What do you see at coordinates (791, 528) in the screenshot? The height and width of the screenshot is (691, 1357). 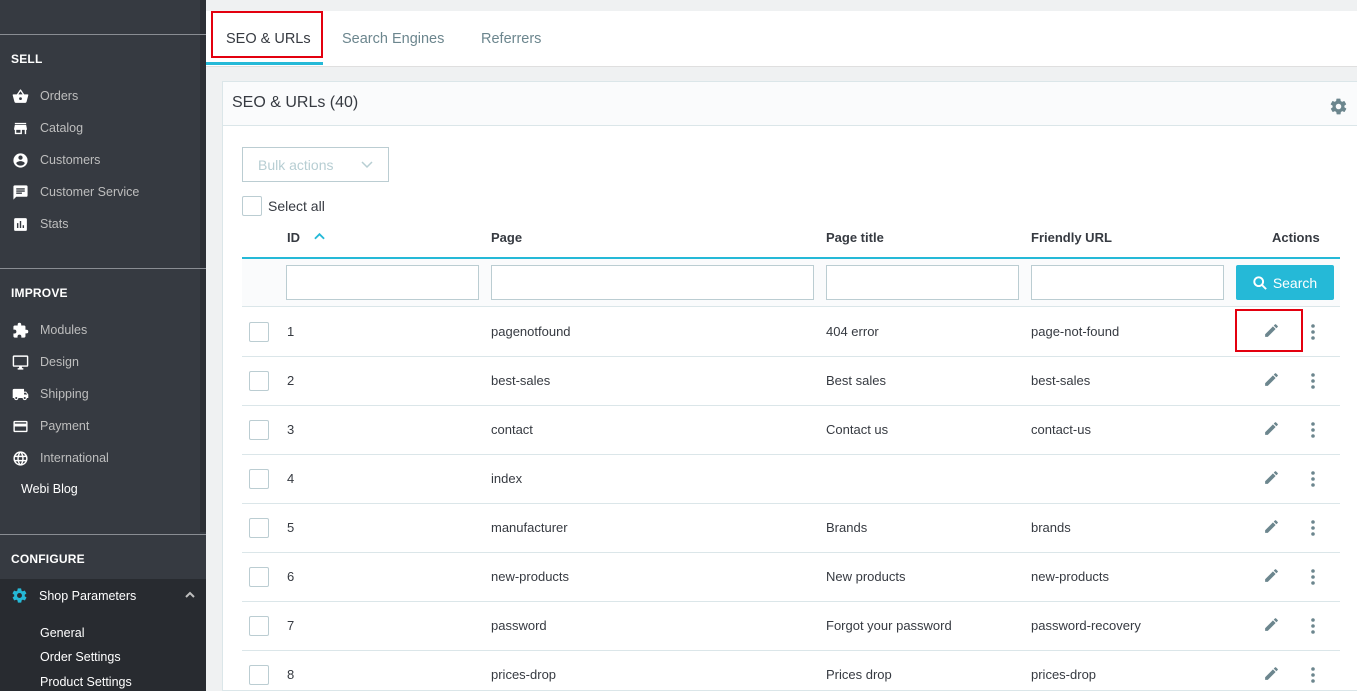 I see `table-row: 5 manufacturer Brands brands` at bounding box center [791, 528].